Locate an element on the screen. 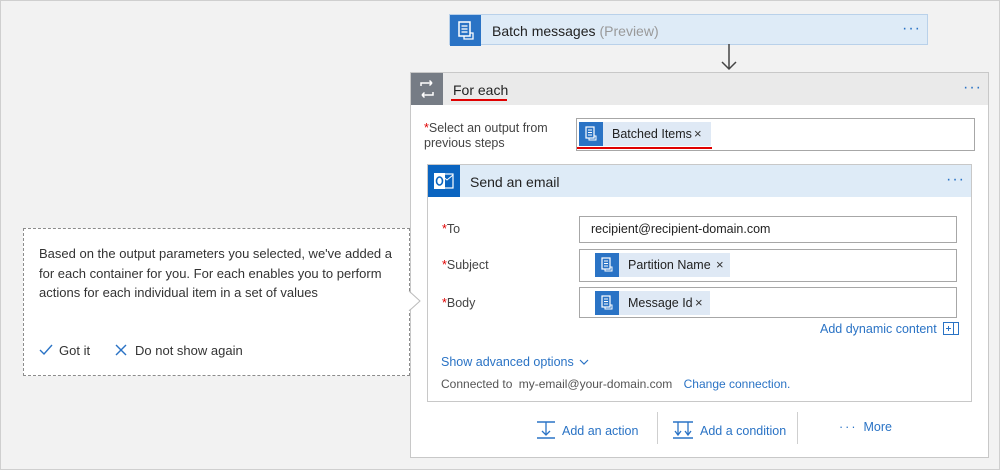 The height and width of the screenshot is (470, 1000). batched-items-token: Batched Items × is located at coordinates (645, 134).